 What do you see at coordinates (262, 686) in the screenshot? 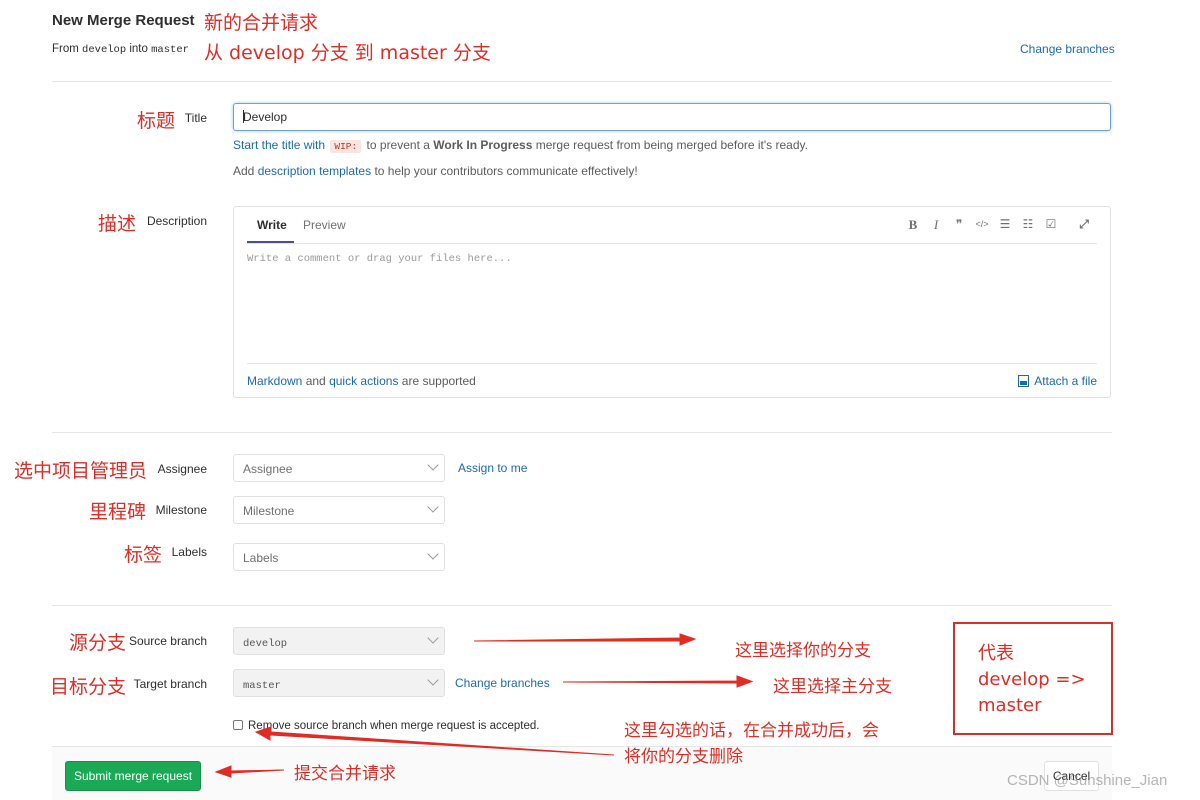
I see `target-branch-value: master` at bounding box center [262, 686].